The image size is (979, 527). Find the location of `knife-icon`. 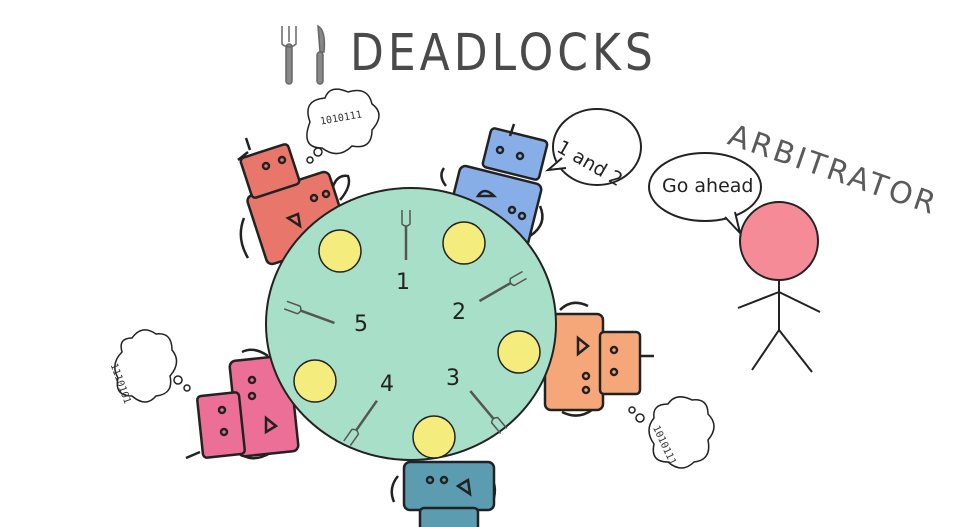

knife-icon is located at coordinates (321, 54).